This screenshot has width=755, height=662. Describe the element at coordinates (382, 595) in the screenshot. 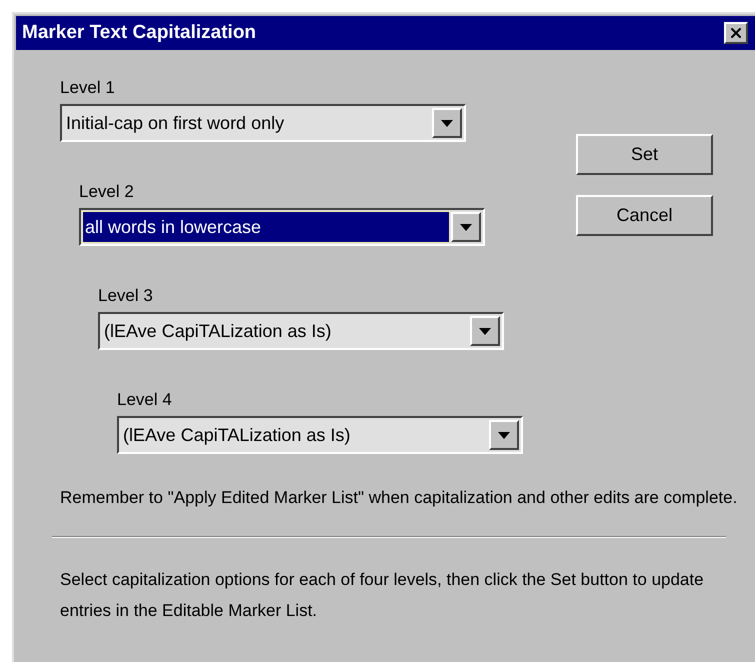

I see `help-text: Select capitalization options for each of four levels, then click the Set button to update entries in the Editable Marker List.` at that location.